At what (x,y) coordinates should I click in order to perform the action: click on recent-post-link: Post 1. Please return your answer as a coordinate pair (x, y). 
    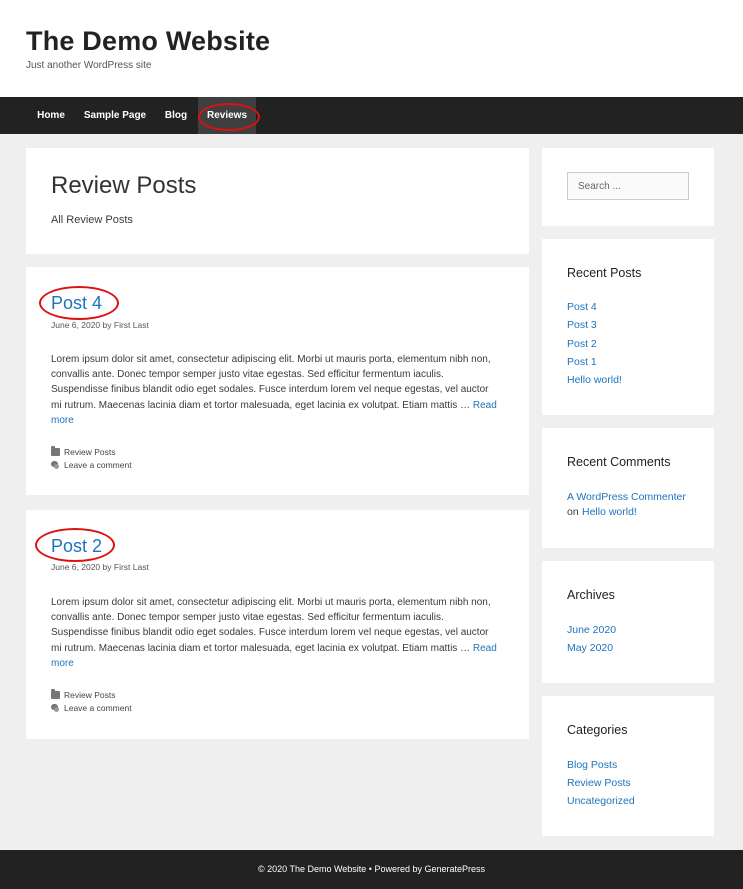
    Looking at the image, I should click on (582, 362).